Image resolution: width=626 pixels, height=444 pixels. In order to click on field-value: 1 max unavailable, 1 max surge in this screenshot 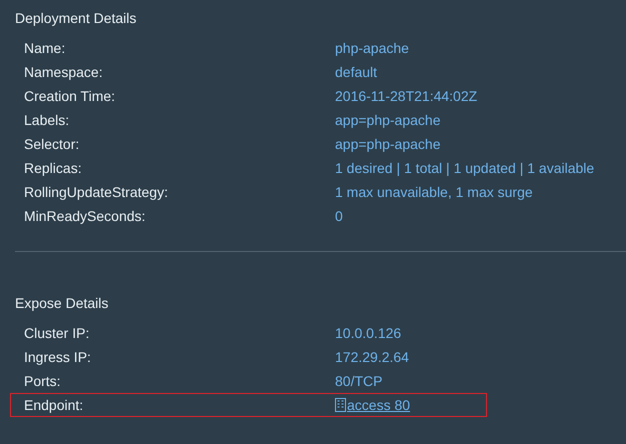, I will do `click(434, 192)`.